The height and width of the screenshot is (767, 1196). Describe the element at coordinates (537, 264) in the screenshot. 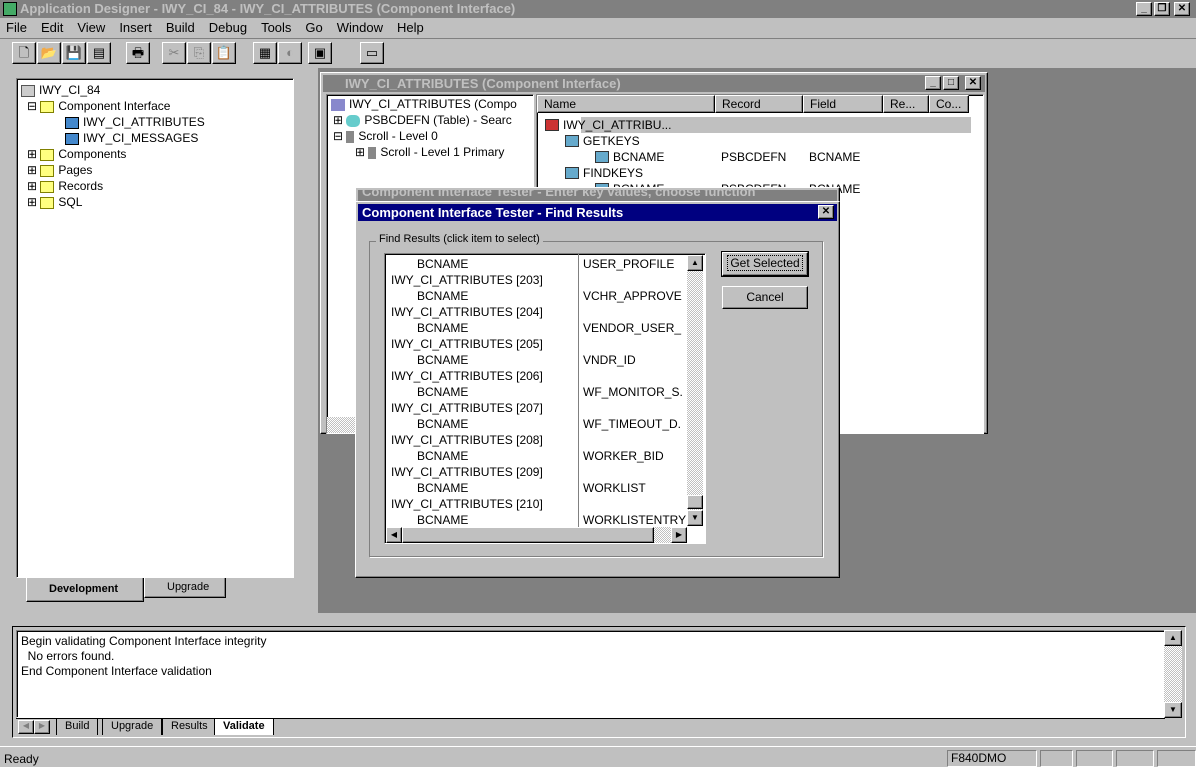

I see `result-row: BCNAME USER_PROFILE` at that location.